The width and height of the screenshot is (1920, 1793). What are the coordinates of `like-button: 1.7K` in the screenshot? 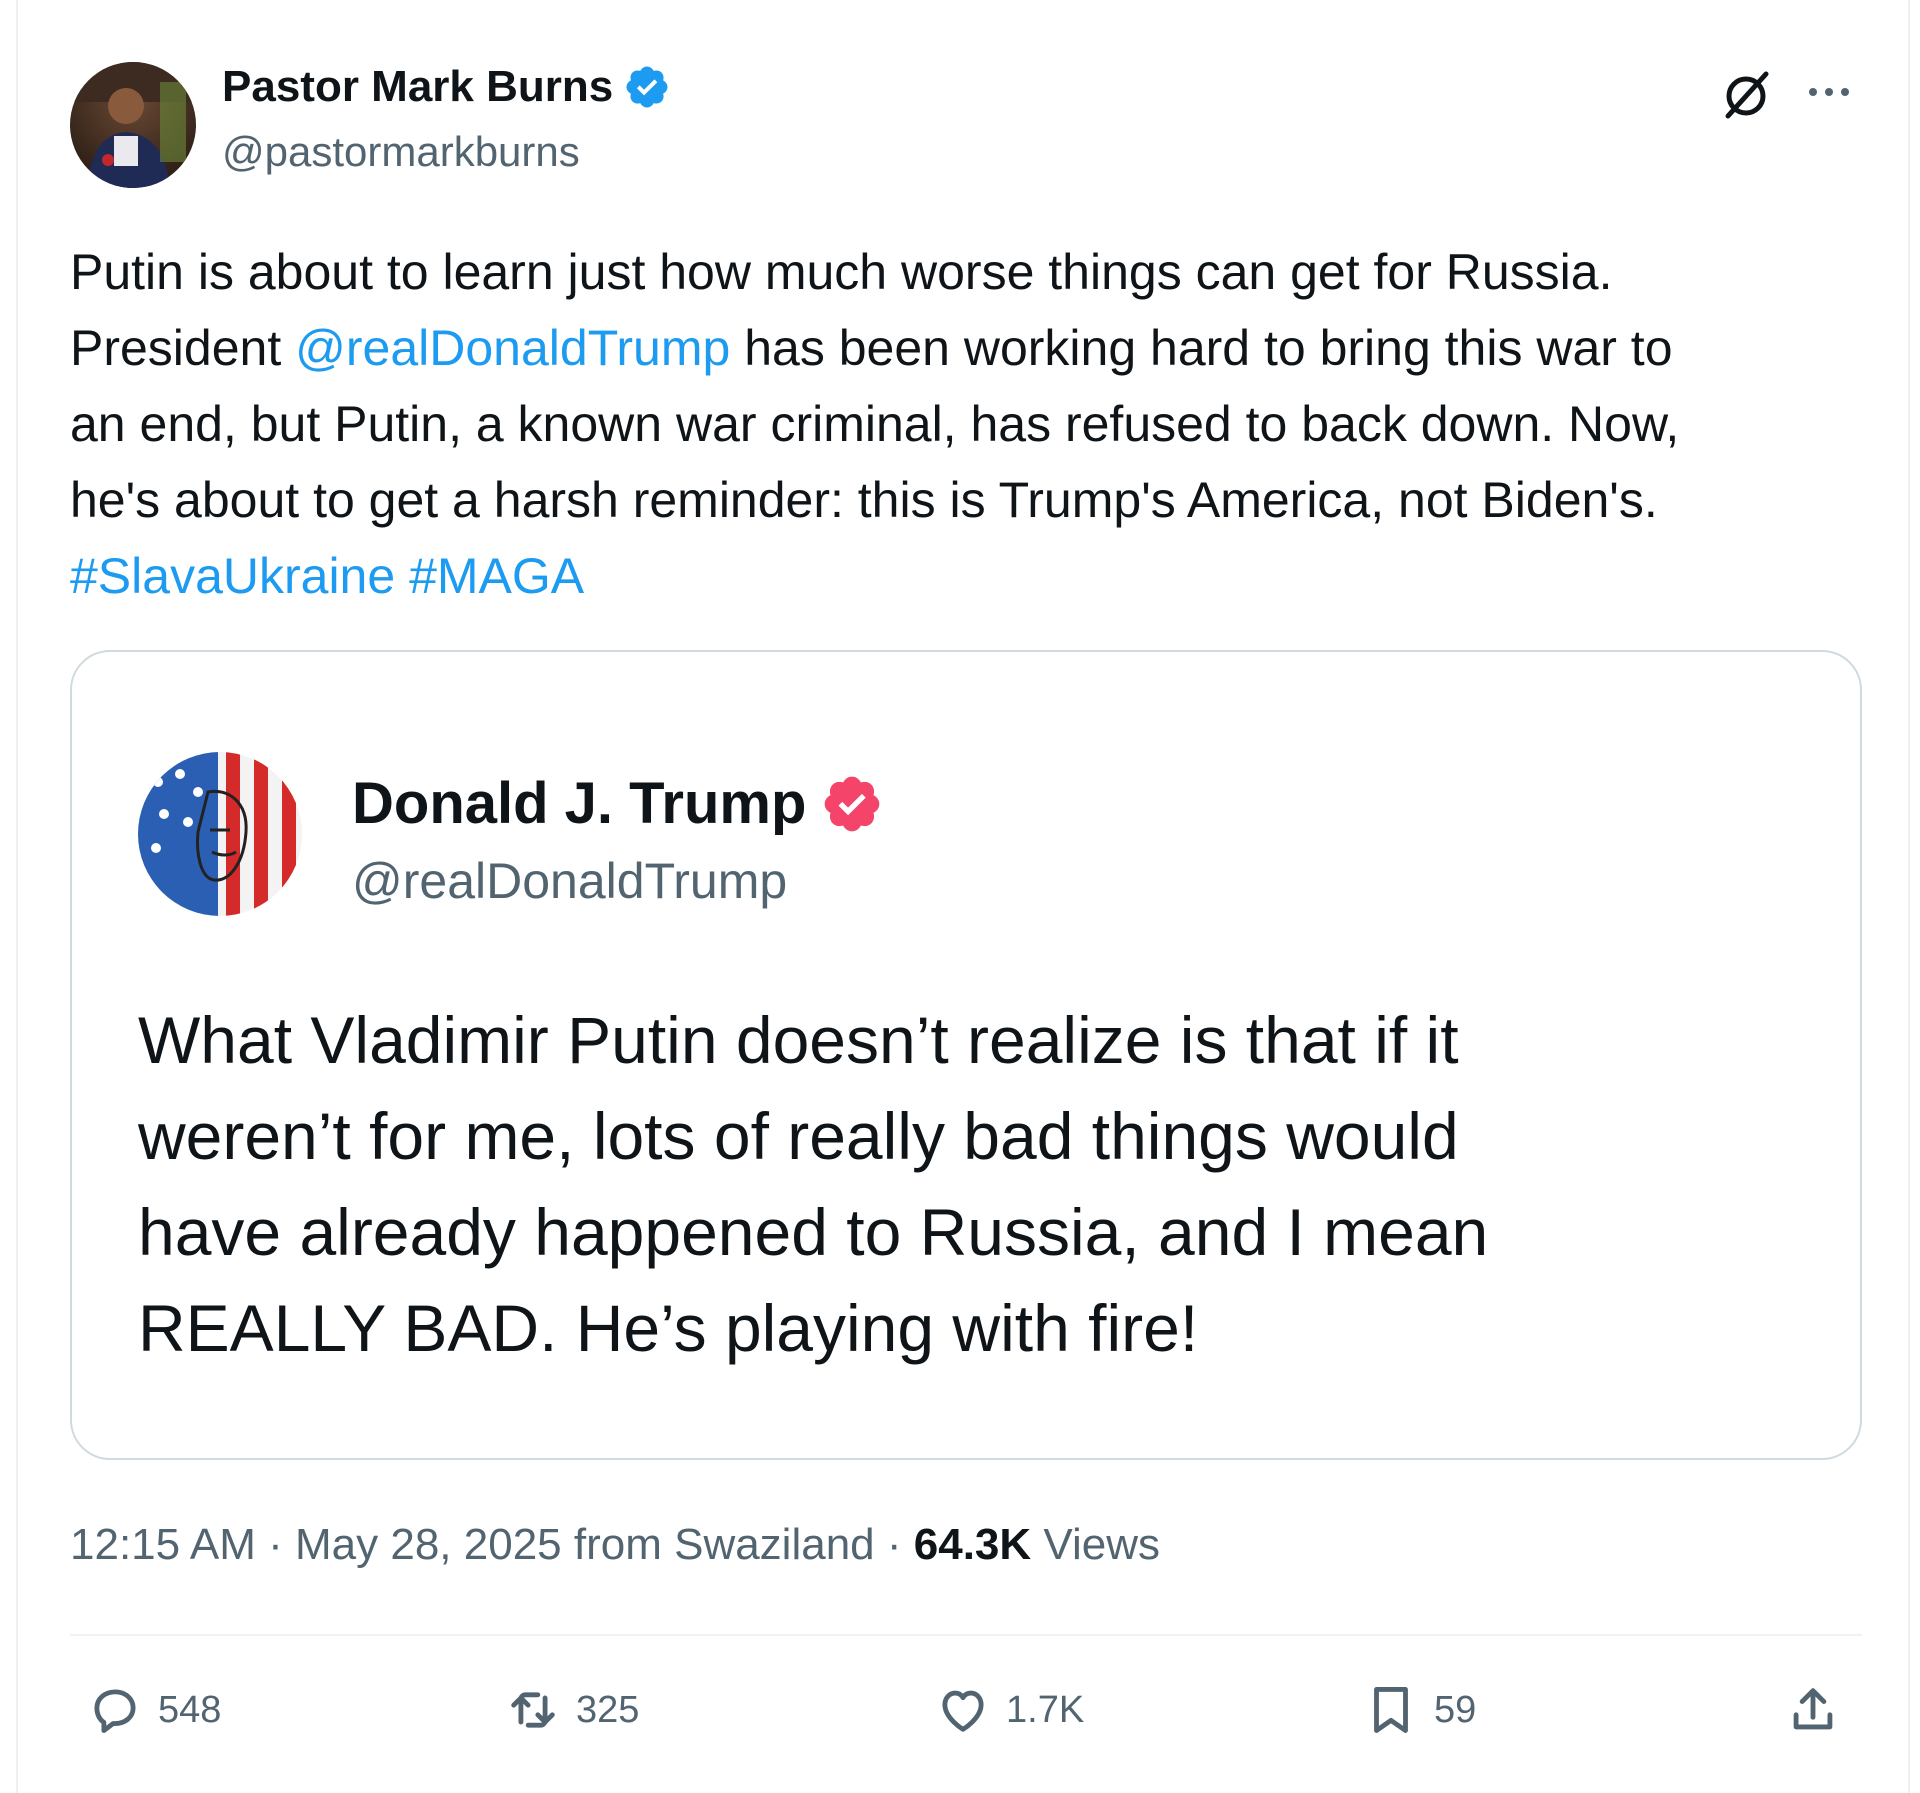 It's located at (1009, 1710).